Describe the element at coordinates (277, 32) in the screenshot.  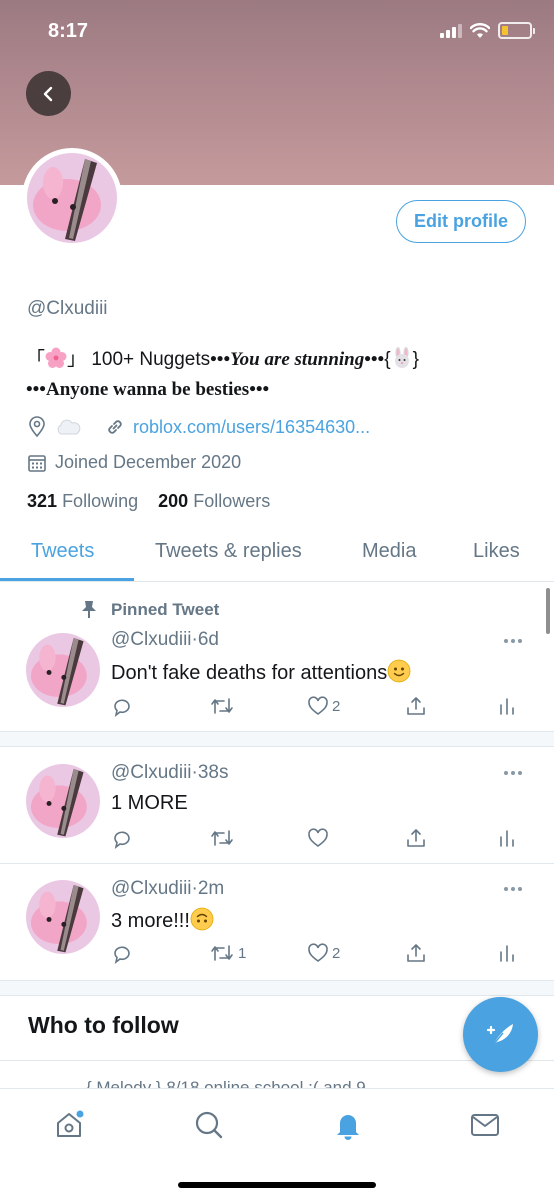
I see `status-bar: 8:17` at that location.